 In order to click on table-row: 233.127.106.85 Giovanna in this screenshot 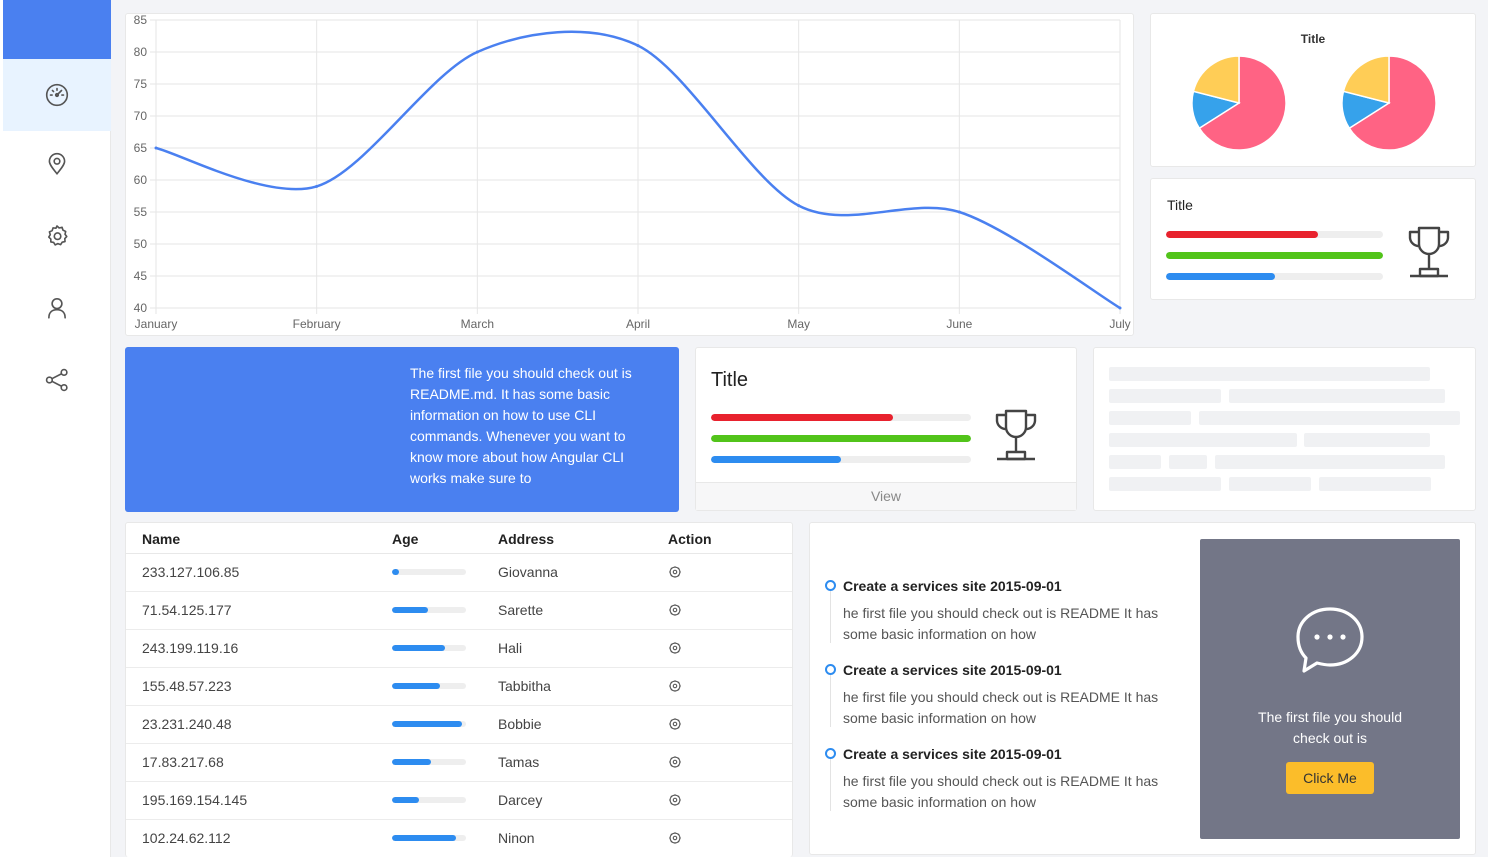, I will do `click(459, 572)`.